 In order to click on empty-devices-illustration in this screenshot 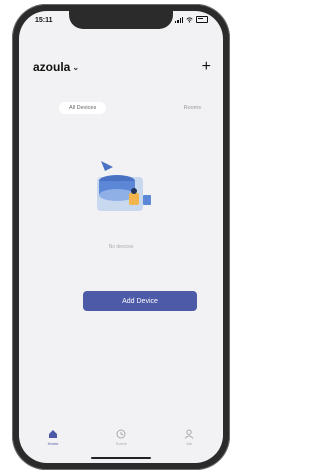, I will do `click(124, 186)`.